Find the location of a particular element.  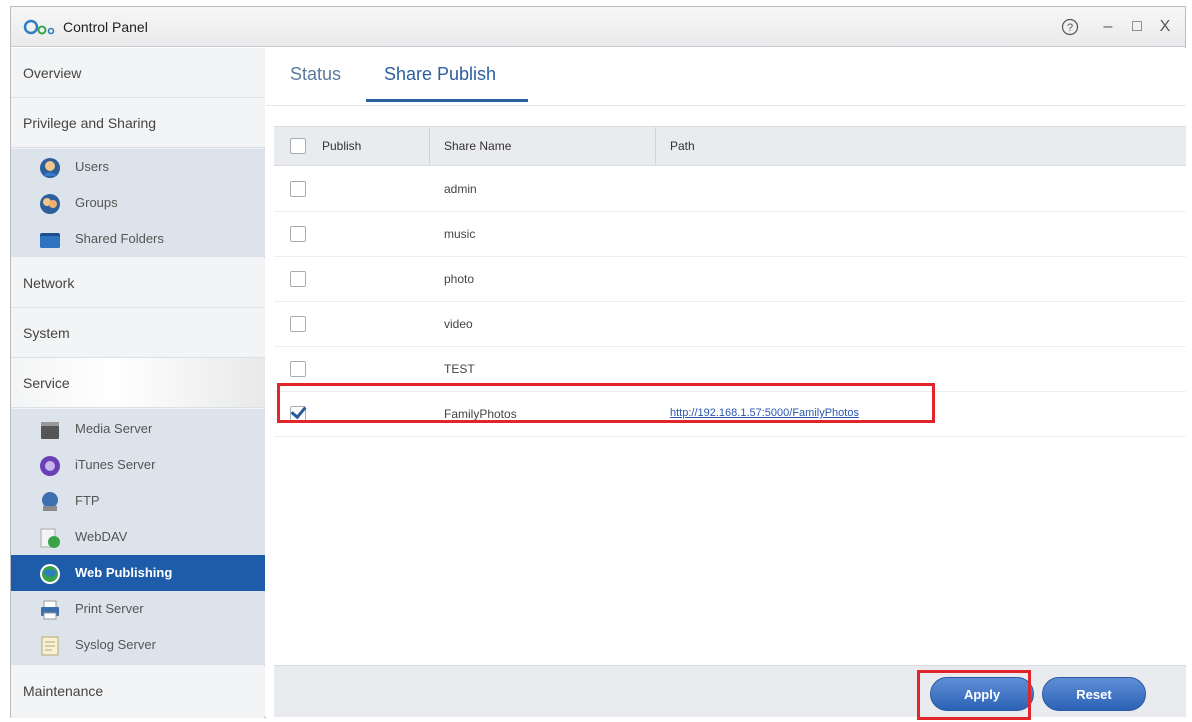

publish-path-link: http://192.168.1.57:5000/FamilyPhotos is located at coordinates (764, 413).